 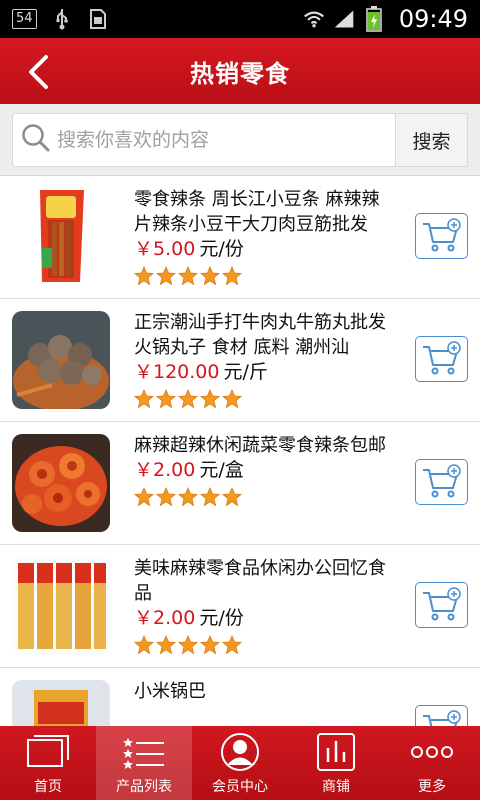 I want to click on more-dots-icon, so click(x=432, y=752).